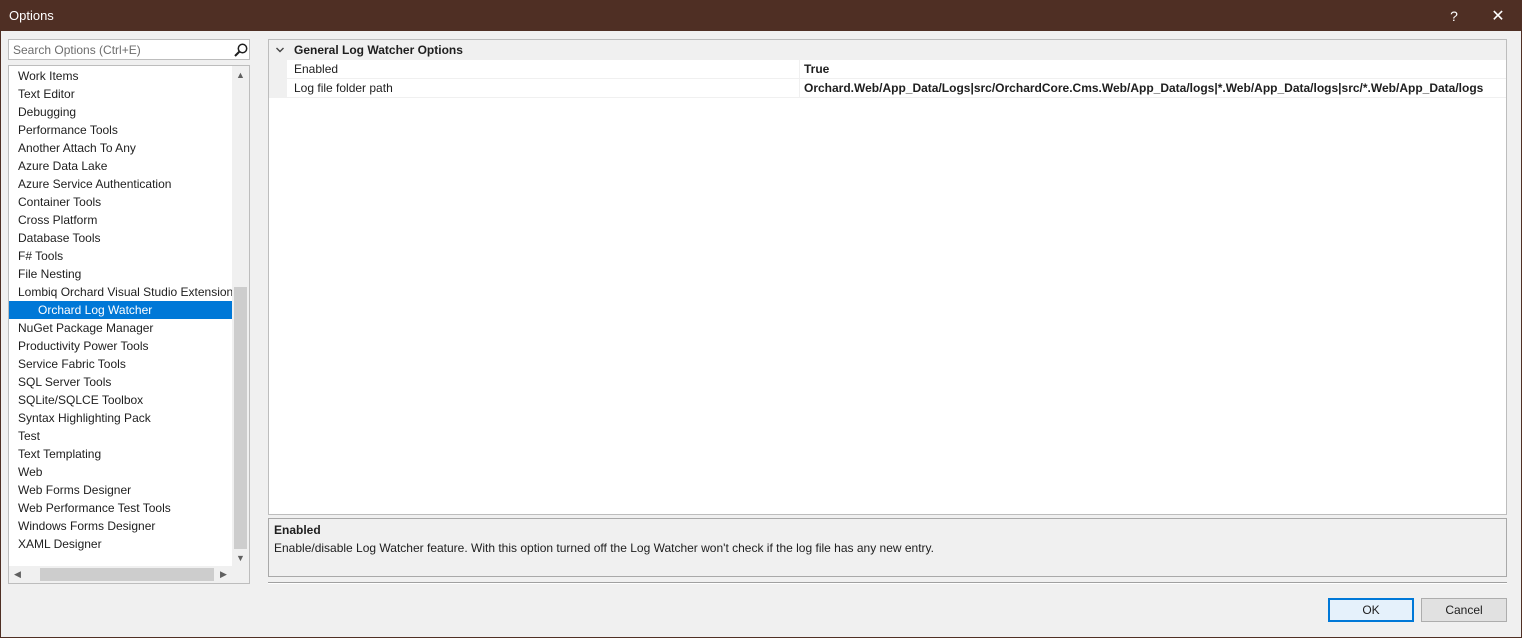 This screenshot has height=638, width=1522. What do you see at coordinates (816, 69) in the screenshot?
I see `property-value: True` at bounding box center [816, 69].